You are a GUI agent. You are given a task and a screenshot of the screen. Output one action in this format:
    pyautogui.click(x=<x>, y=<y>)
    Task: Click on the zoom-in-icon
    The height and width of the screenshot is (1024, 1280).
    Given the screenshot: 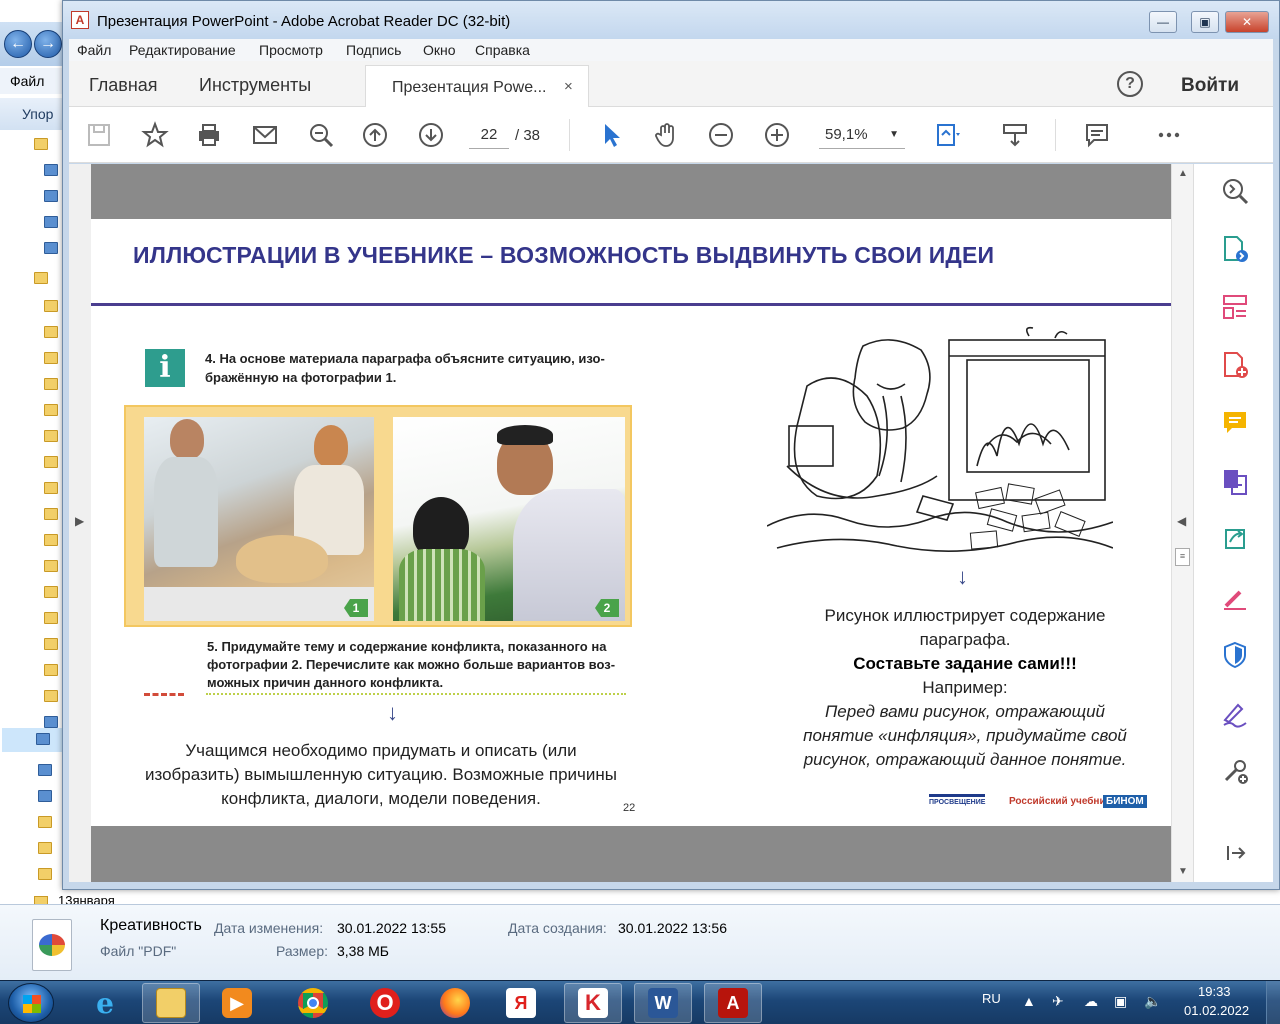 What is the action you would take?
    pyautogui.click(x=777, y=135)
    